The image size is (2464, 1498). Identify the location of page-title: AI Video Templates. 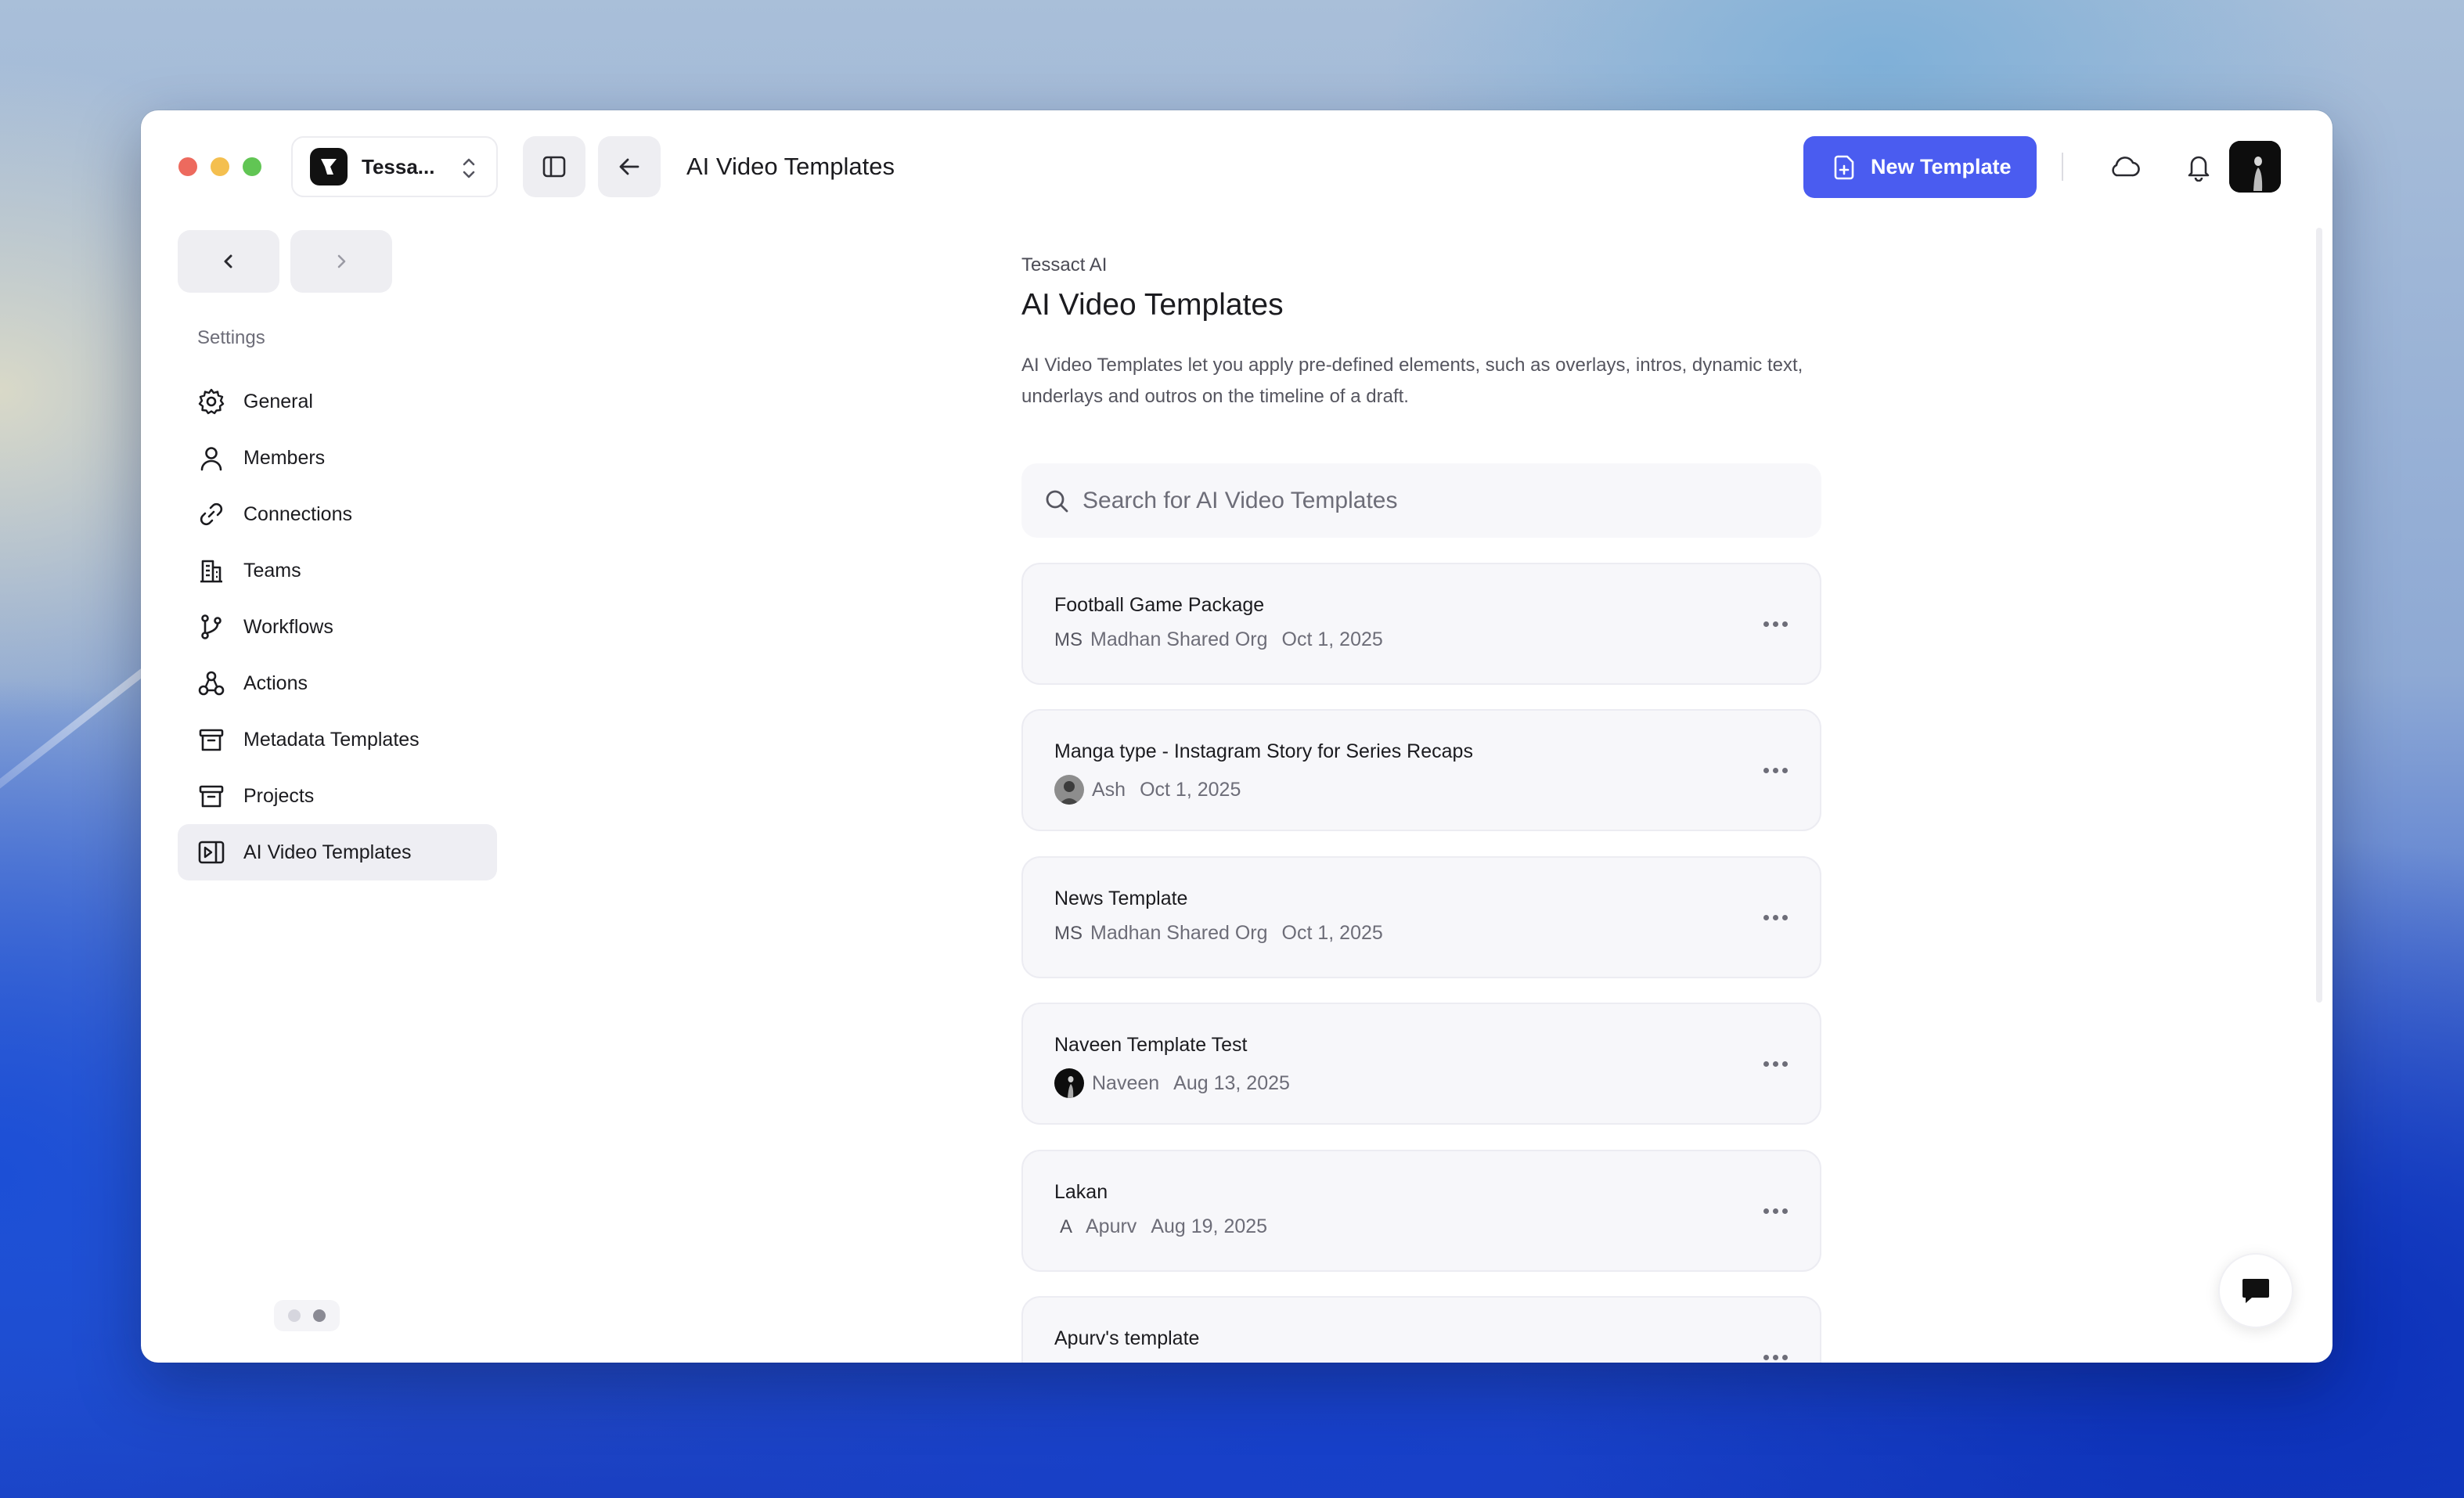
(1153, 305).